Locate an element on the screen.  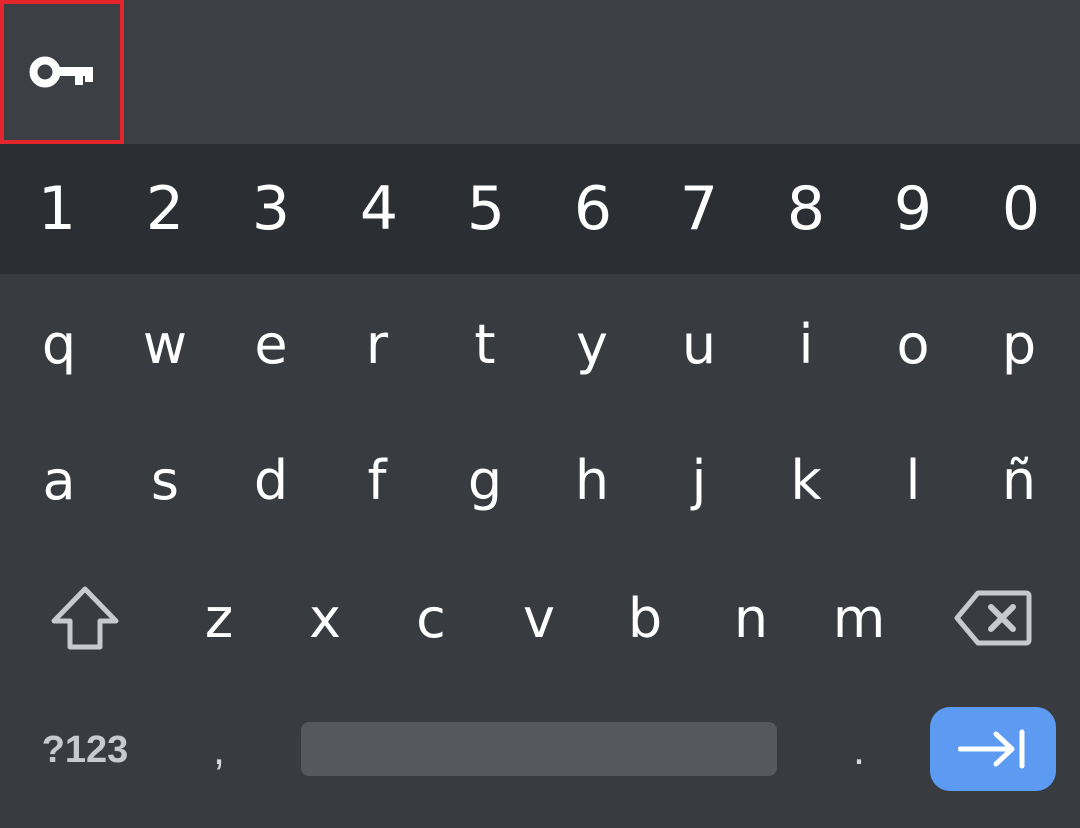
key-l: l is located at coordinates (913, 480).